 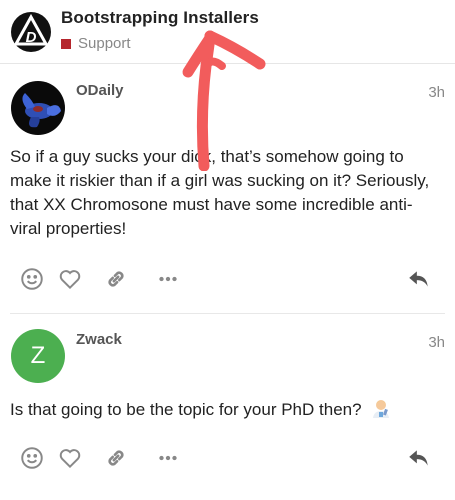 What do you see at coordinates (38, 108) in the screenshot?
I see `avatar` at bounding box center [38, 108].